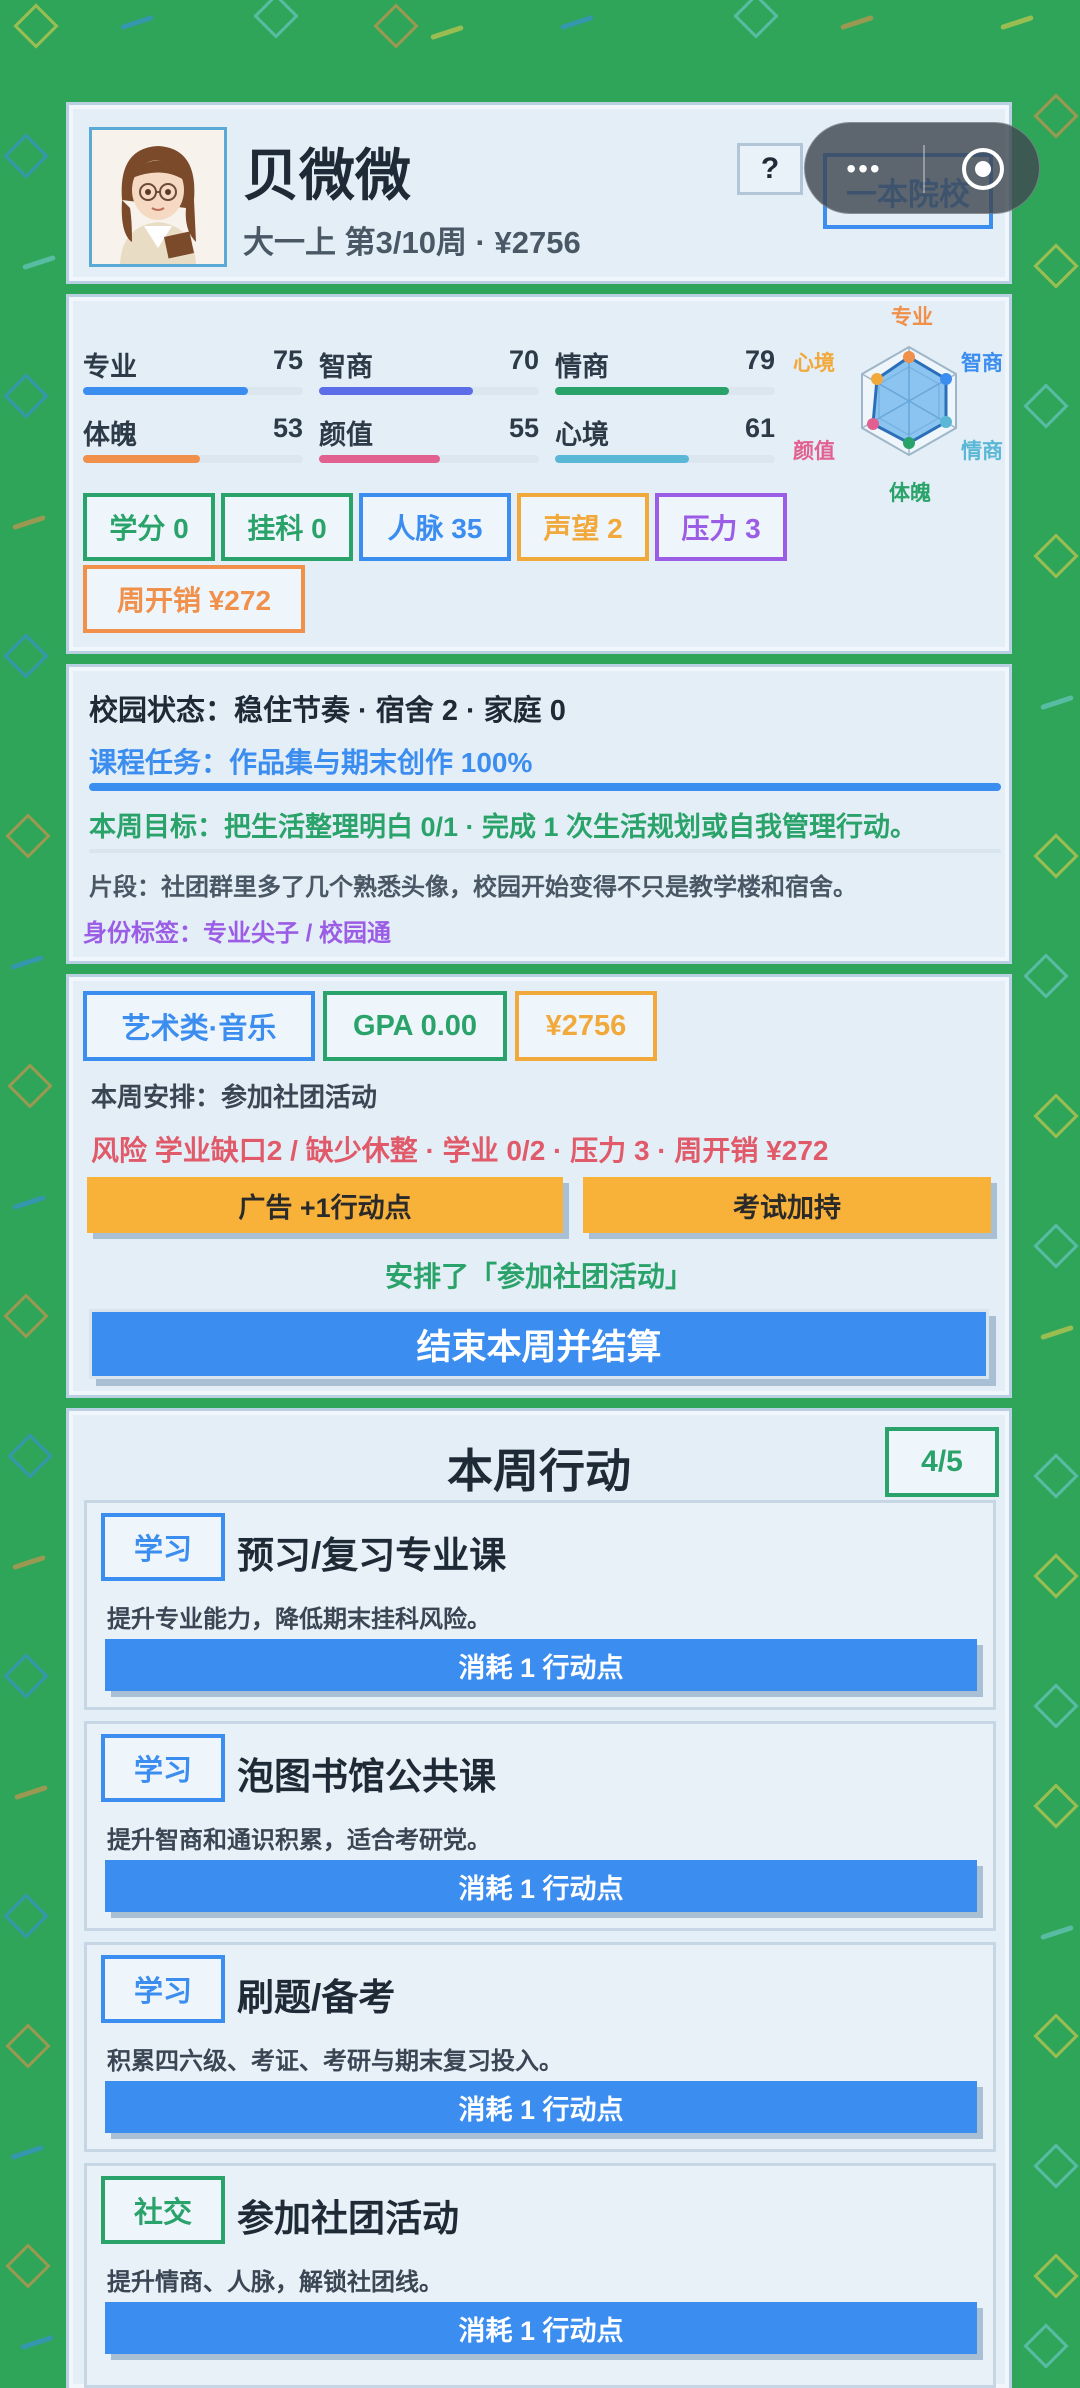  What do you see at coordinates (540, 2047) in the screenshot?
I see `action-card: 学习 刷题/备考 积累四六级、考证、考研与期末复习投入。 消耗 1 行动点` at bounding box center [540, 2047].